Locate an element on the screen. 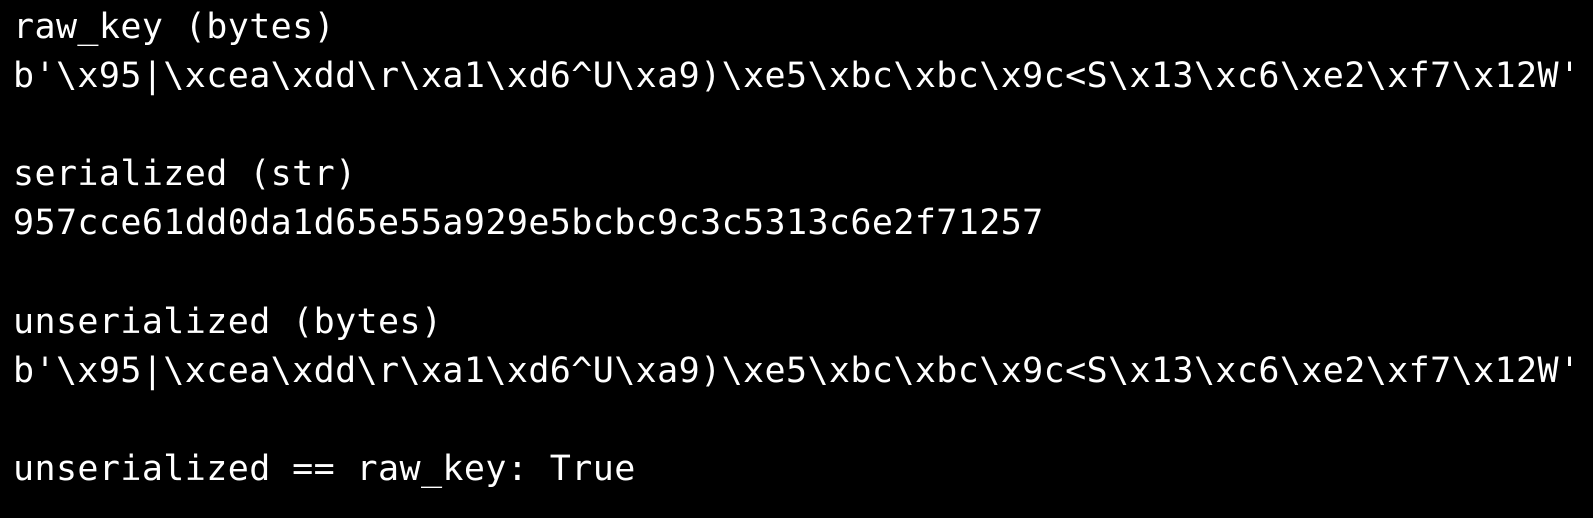 Image resolution: width=1593 pixels, height=518 pixels. equality-check-result: unserialized == raw_key: True is located at coordinates (324, 469).